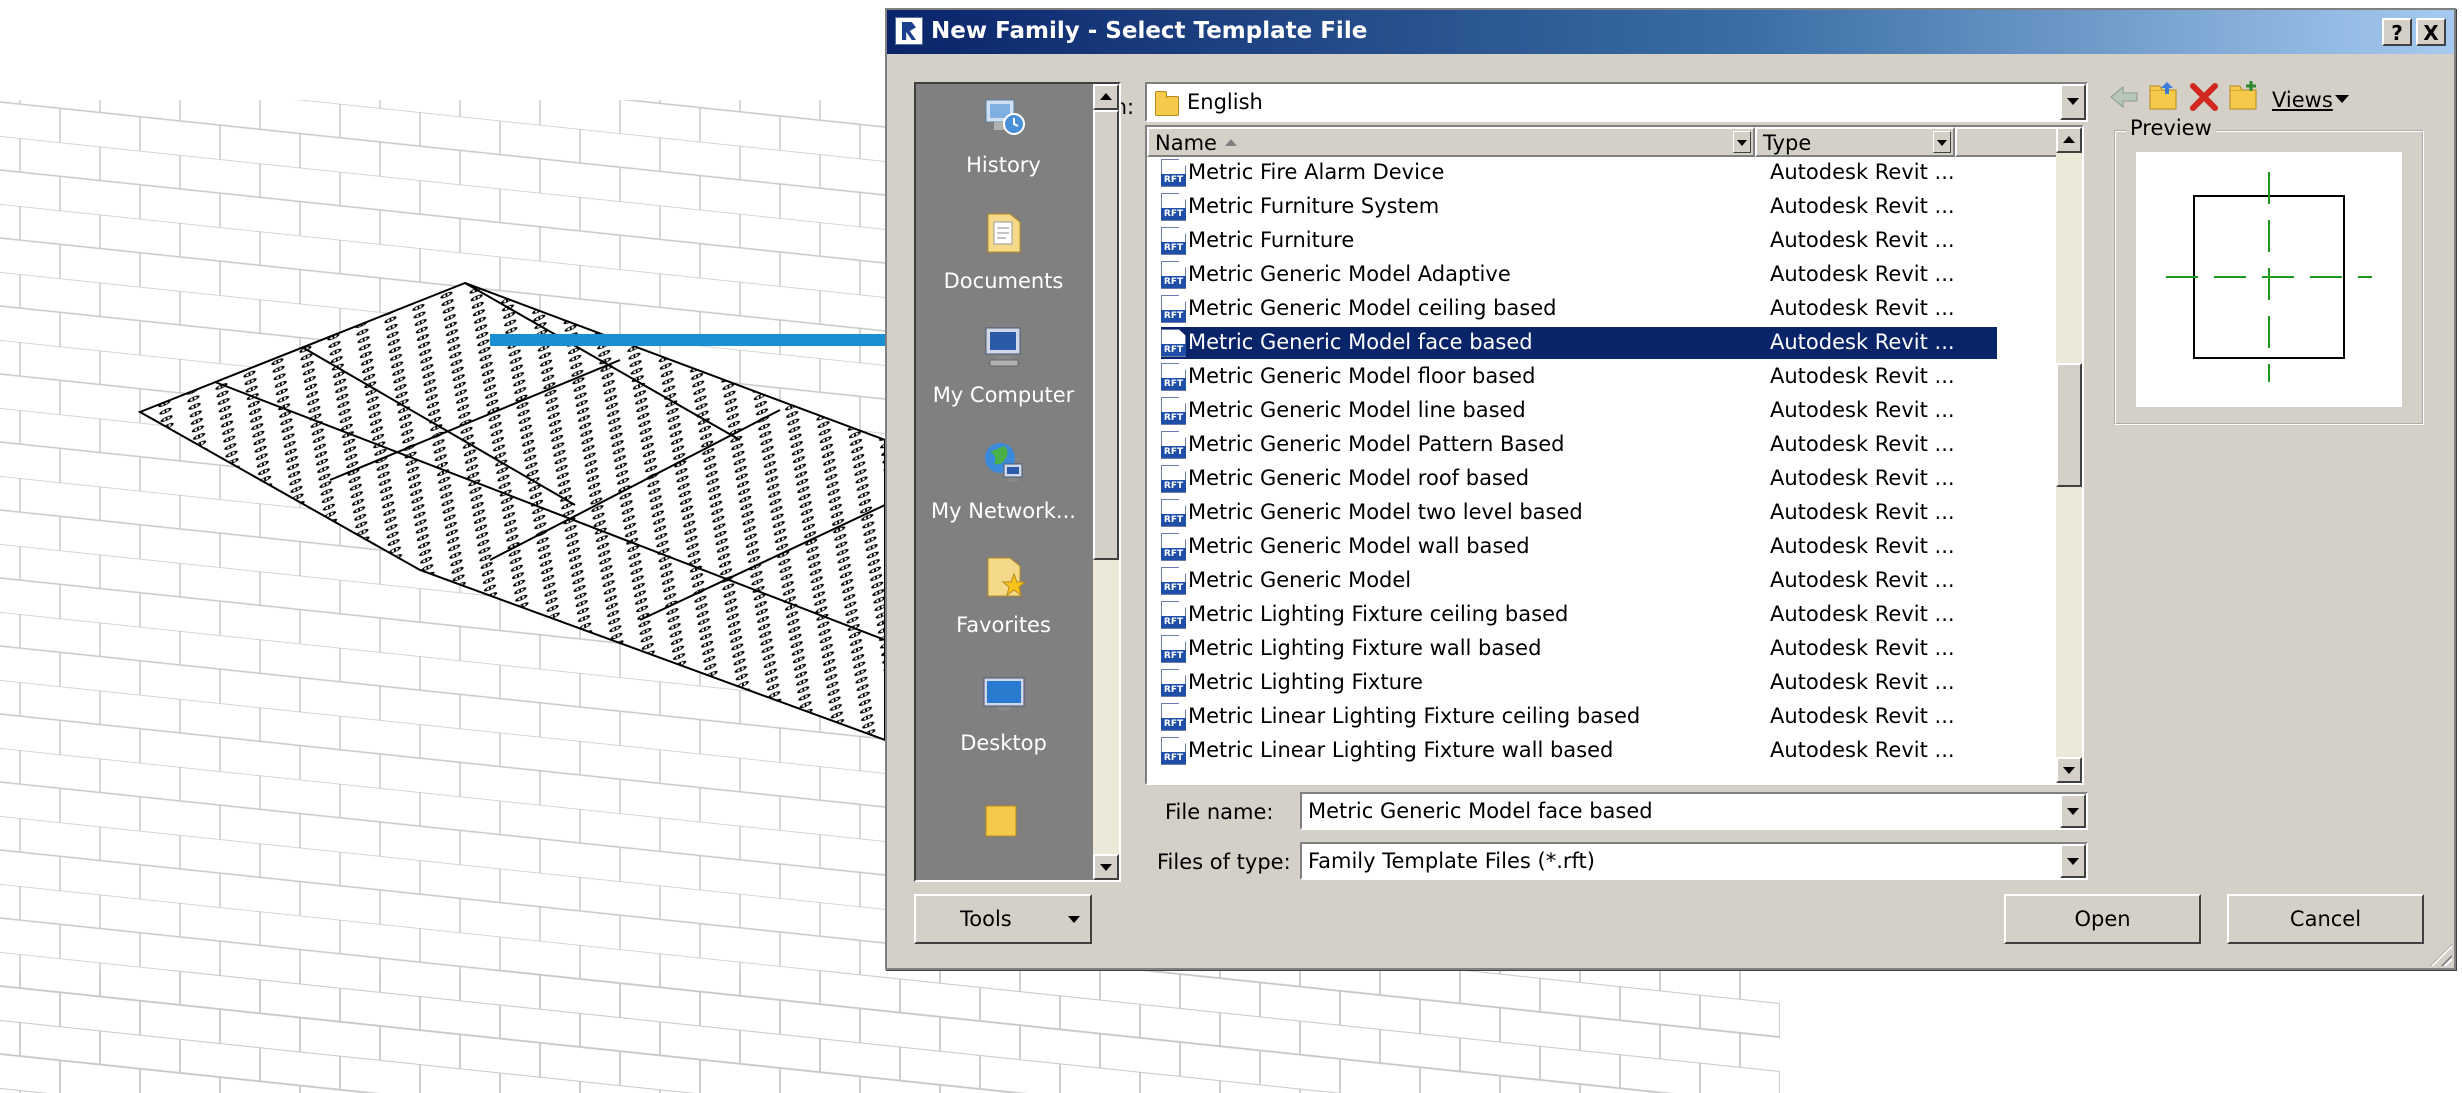 The height and width of the screenshot is (1093, 2462). I want to click on scroll-down-button, so click(1106, 867).